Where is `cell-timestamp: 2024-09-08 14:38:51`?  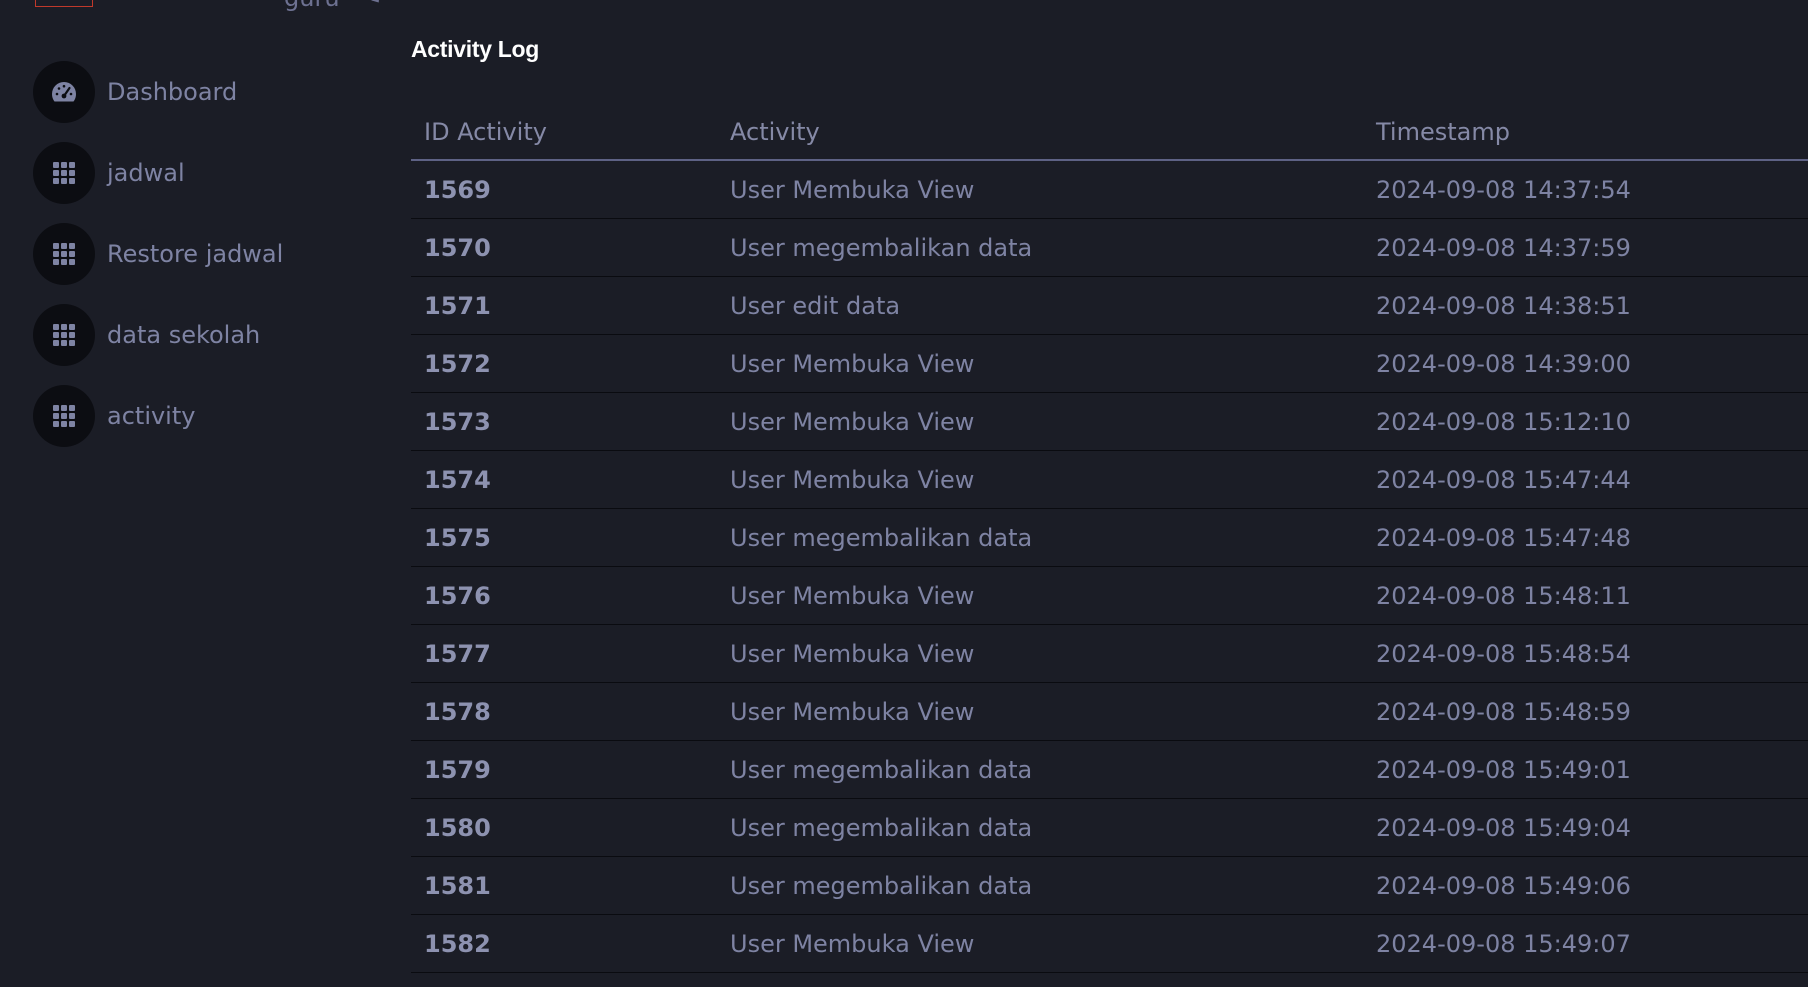
cell-timestamp: 2024-09-08 14:38:51 is located at coordinates (1585, 305).